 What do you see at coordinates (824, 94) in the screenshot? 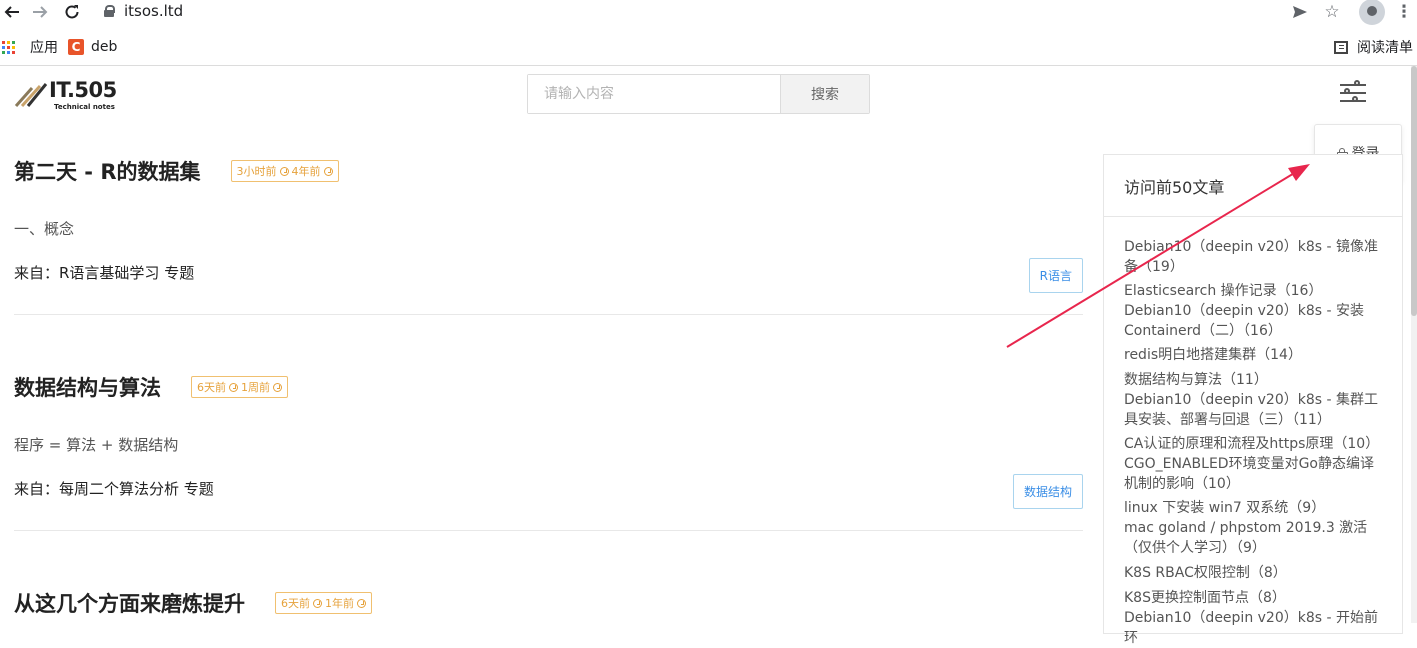
I see `search-button: 搜索` at bounding box center [824, 94].